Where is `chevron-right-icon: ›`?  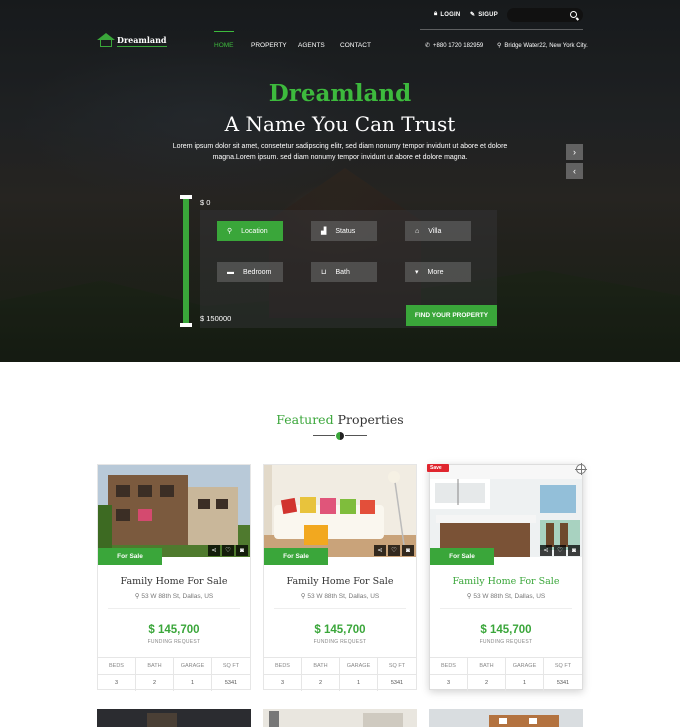 chevron-right-icon: › is located at coordinates (574, 152).